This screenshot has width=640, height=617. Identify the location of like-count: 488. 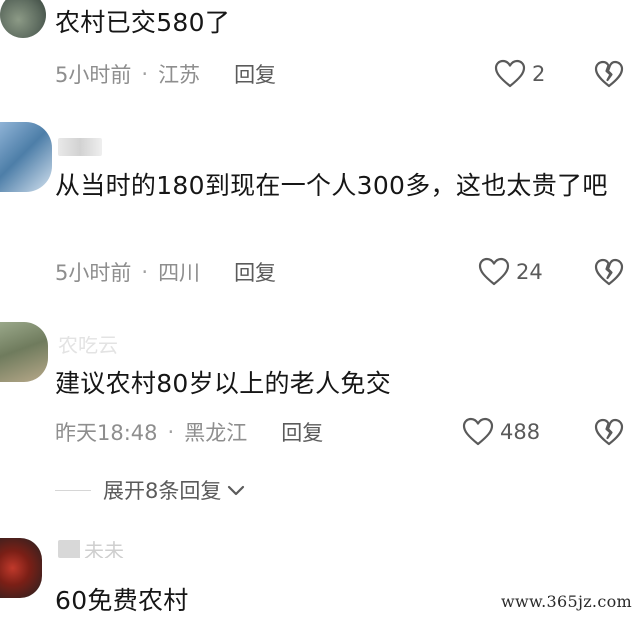
(520, 432).